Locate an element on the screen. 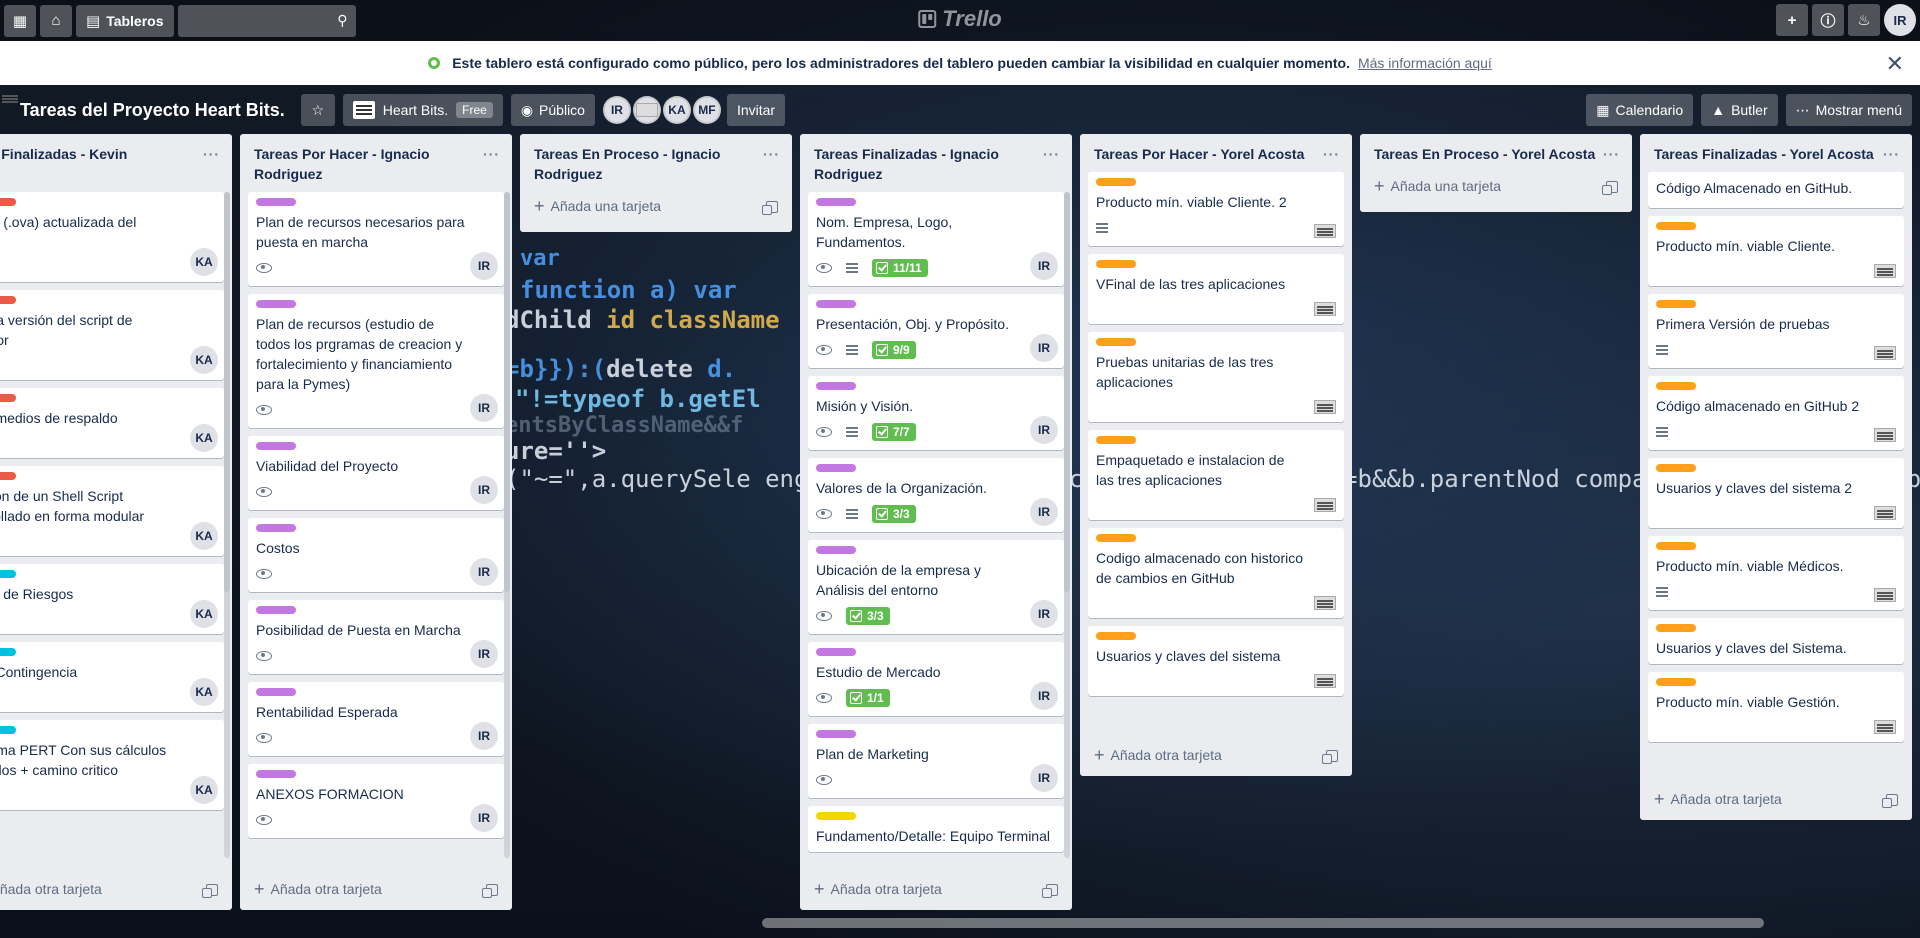  list-header: Tareas Por Hacer - Ignacio Rodriguez ··· is located at coordinates (376, 161).